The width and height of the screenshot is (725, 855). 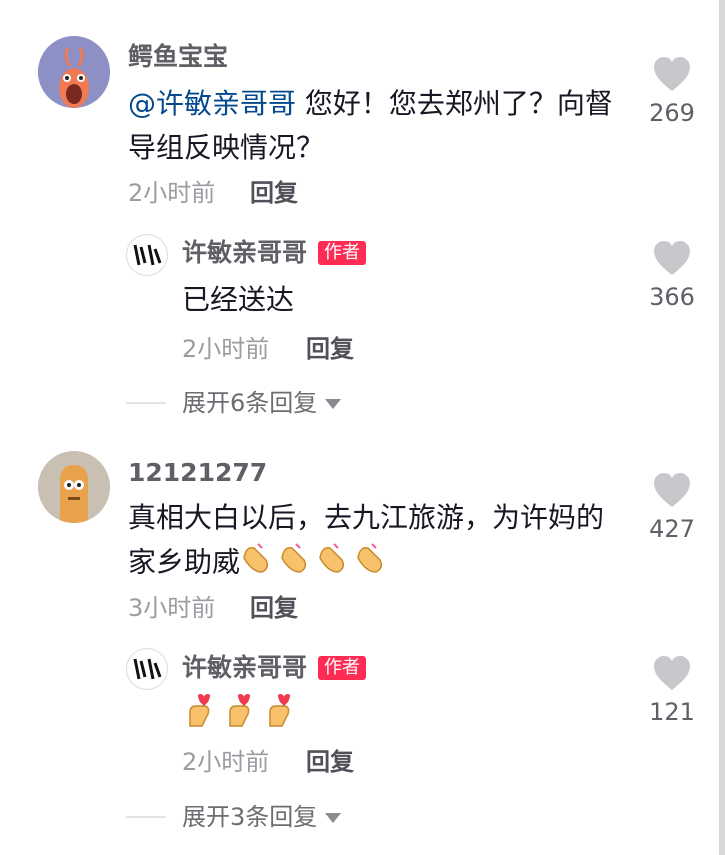 I want to click on like-button: 427, so click(x=672, y=508).